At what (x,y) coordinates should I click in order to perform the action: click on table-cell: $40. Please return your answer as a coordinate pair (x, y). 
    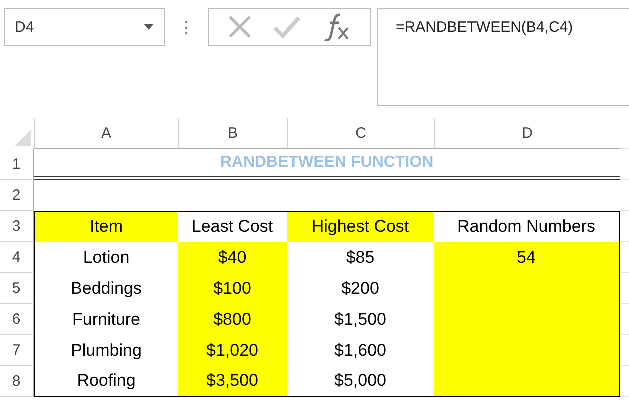
    Looking at the image, I should click on (232, 257).